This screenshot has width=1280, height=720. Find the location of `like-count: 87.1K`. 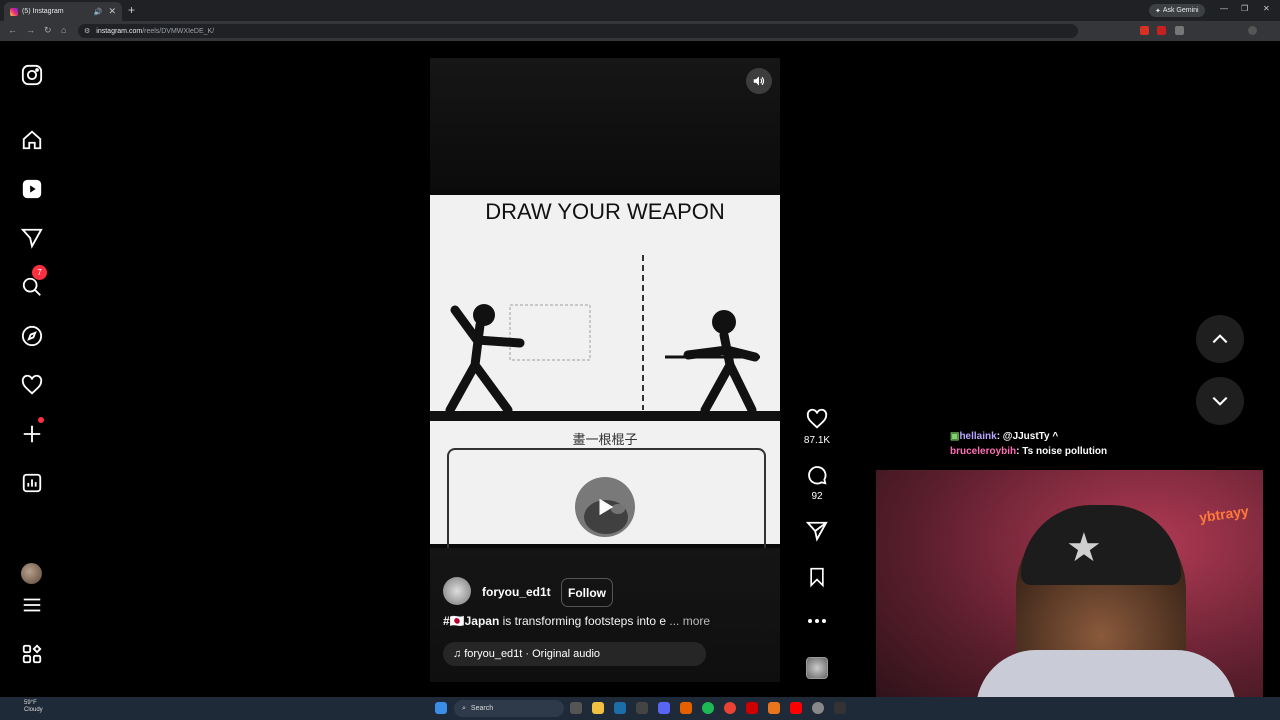

like-count: 87.1K is located at coordinates (817, 440).